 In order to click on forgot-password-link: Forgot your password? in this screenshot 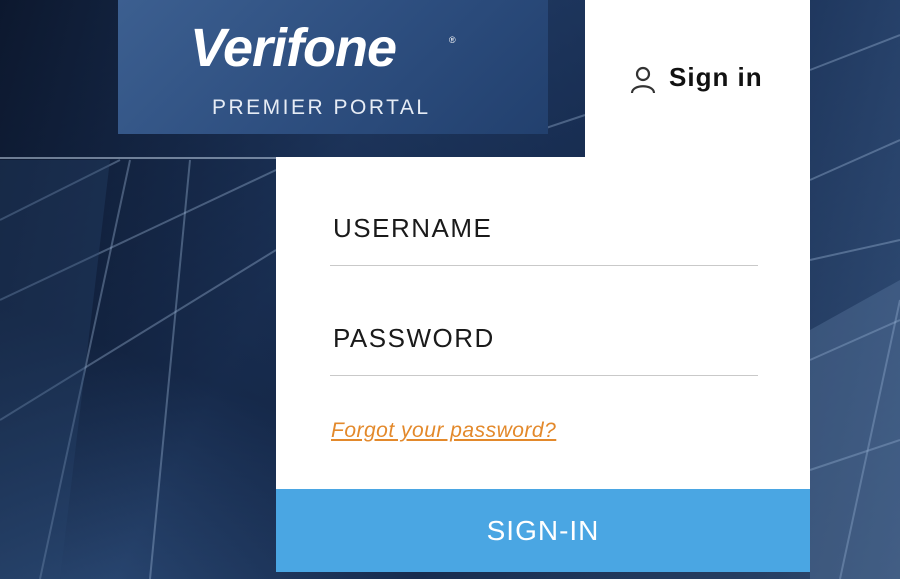, I will do `click(443, 431)`.